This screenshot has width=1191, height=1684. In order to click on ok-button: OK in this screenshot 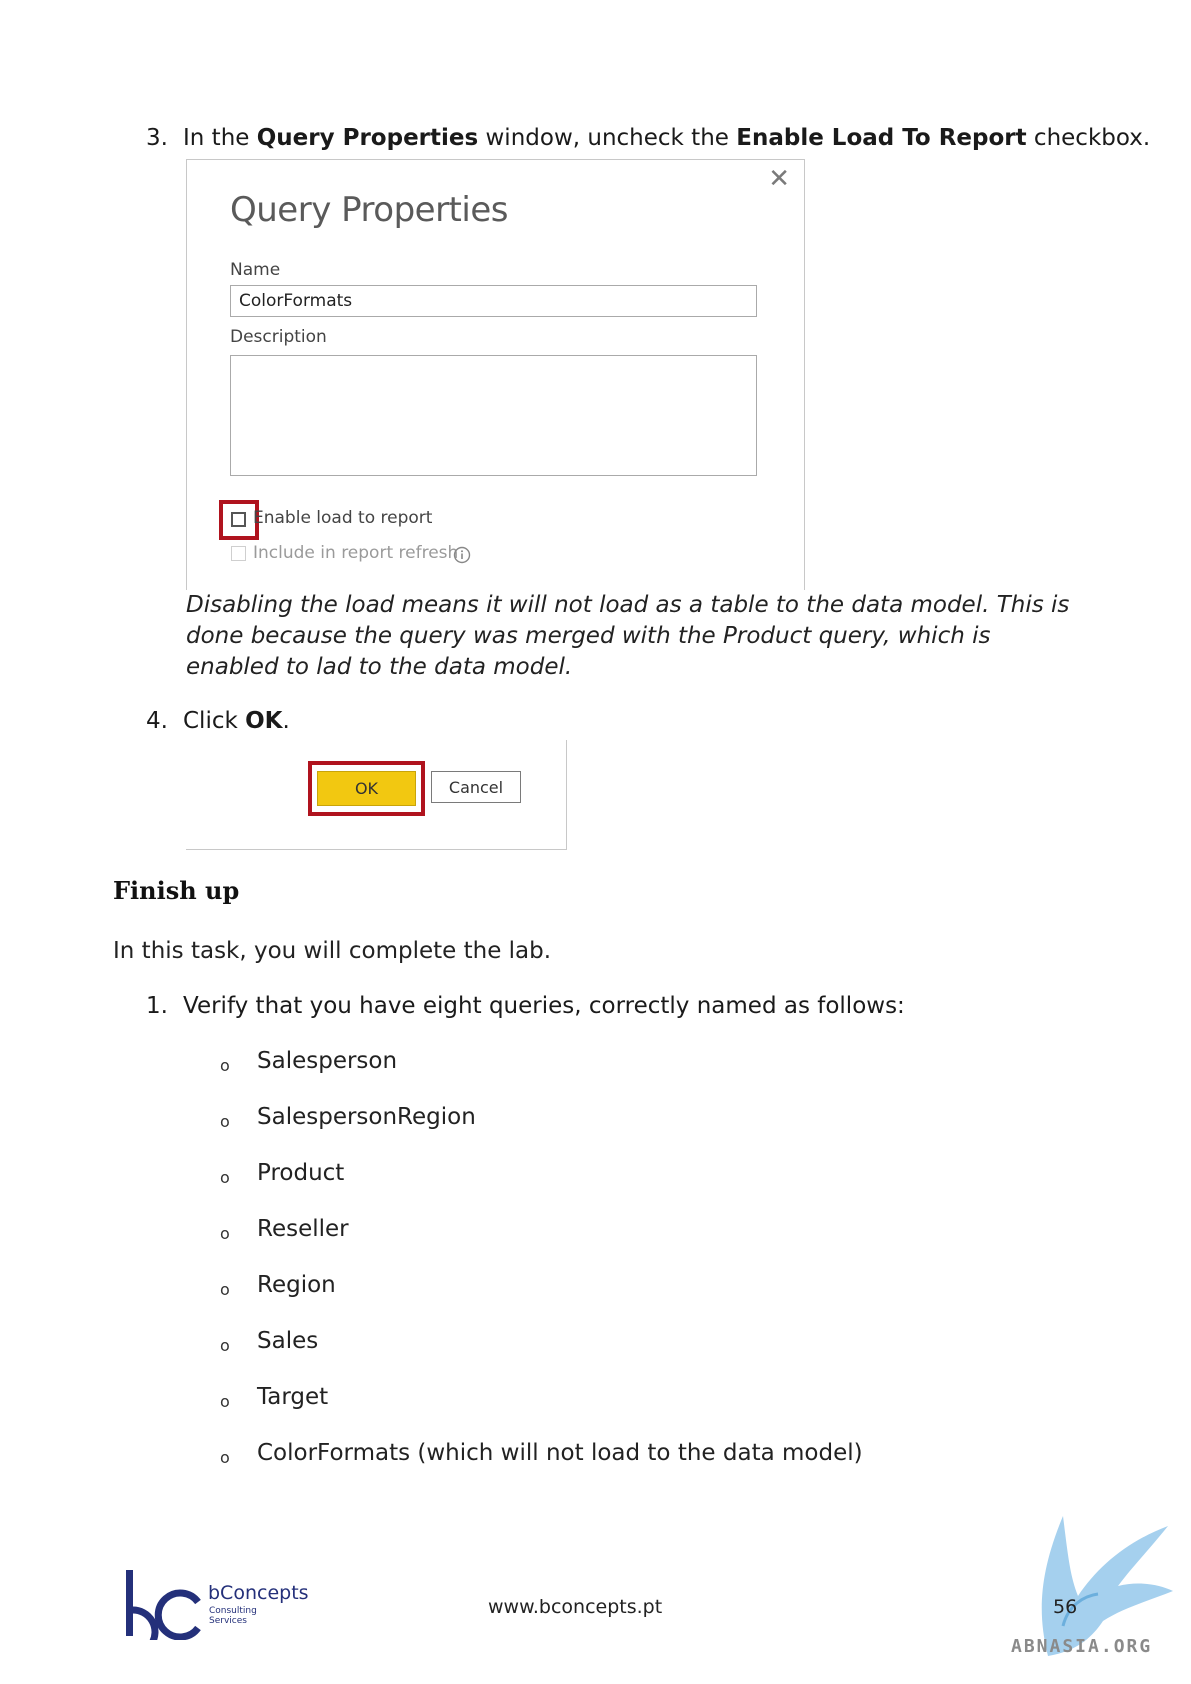, I will do `click(366, 788)`.